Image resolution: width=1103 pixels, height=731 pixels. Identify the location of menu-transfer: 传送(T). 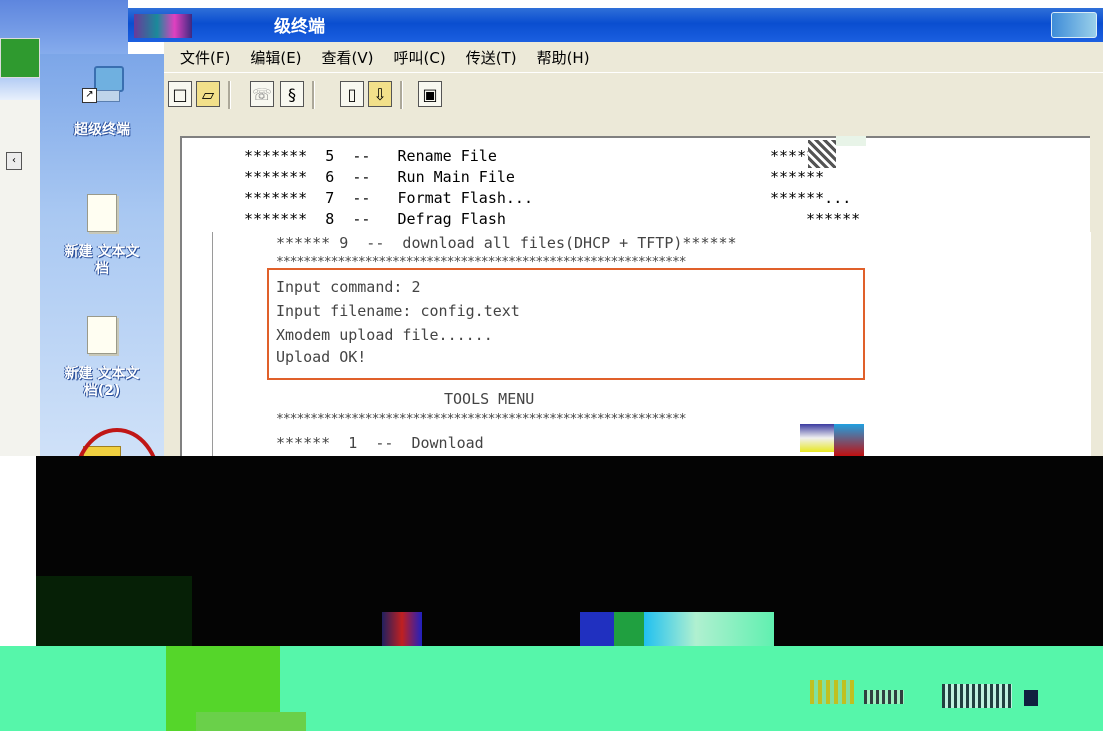
(491, 57).